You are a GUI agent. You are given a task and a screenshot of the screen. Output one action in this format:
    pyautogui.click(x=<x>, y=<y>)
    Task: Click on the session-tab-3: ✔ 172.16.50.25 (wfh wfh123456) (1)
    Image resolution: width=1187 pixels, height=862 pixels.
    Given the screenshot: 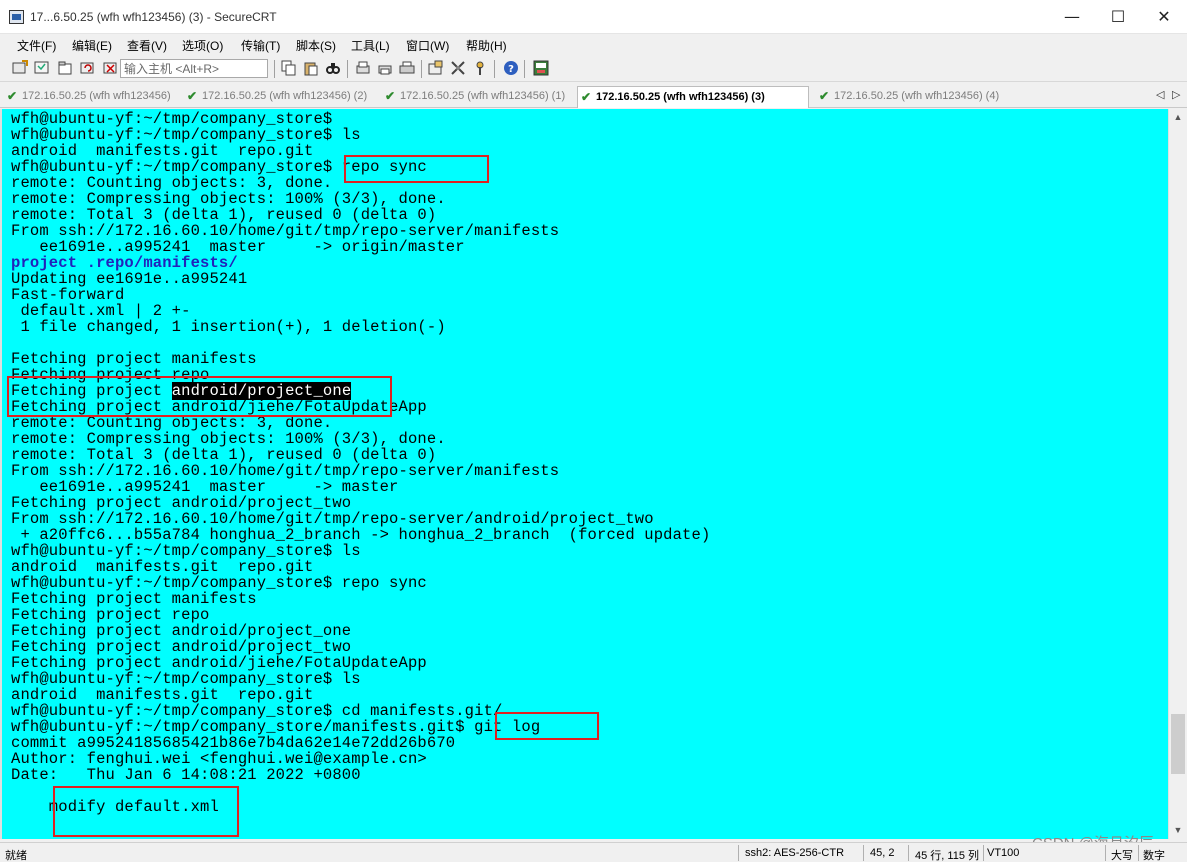 What is the action you would take?
    pyautogui.click(x=477, y=97)
    